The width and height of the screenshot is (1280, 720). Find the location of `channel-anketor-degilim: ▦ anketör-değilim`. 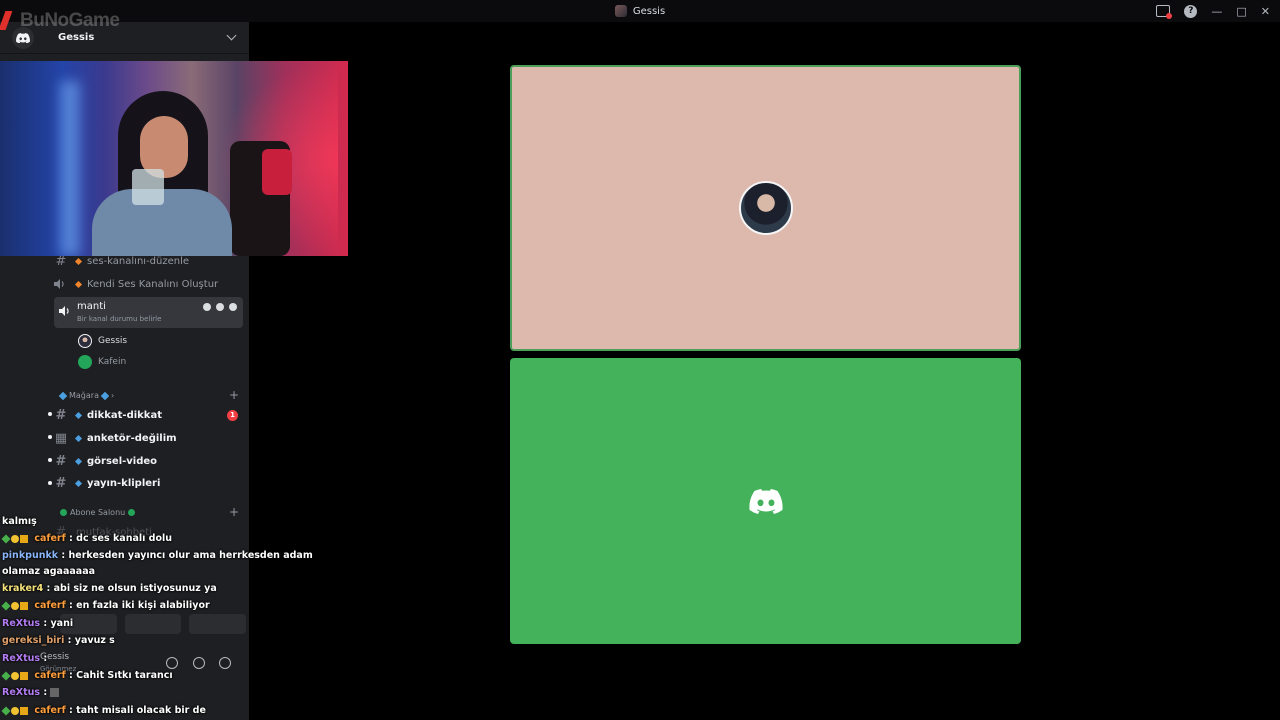

channel-anketor-degilim: ▦ anketör-değilim is located at coordinates (149, 438).